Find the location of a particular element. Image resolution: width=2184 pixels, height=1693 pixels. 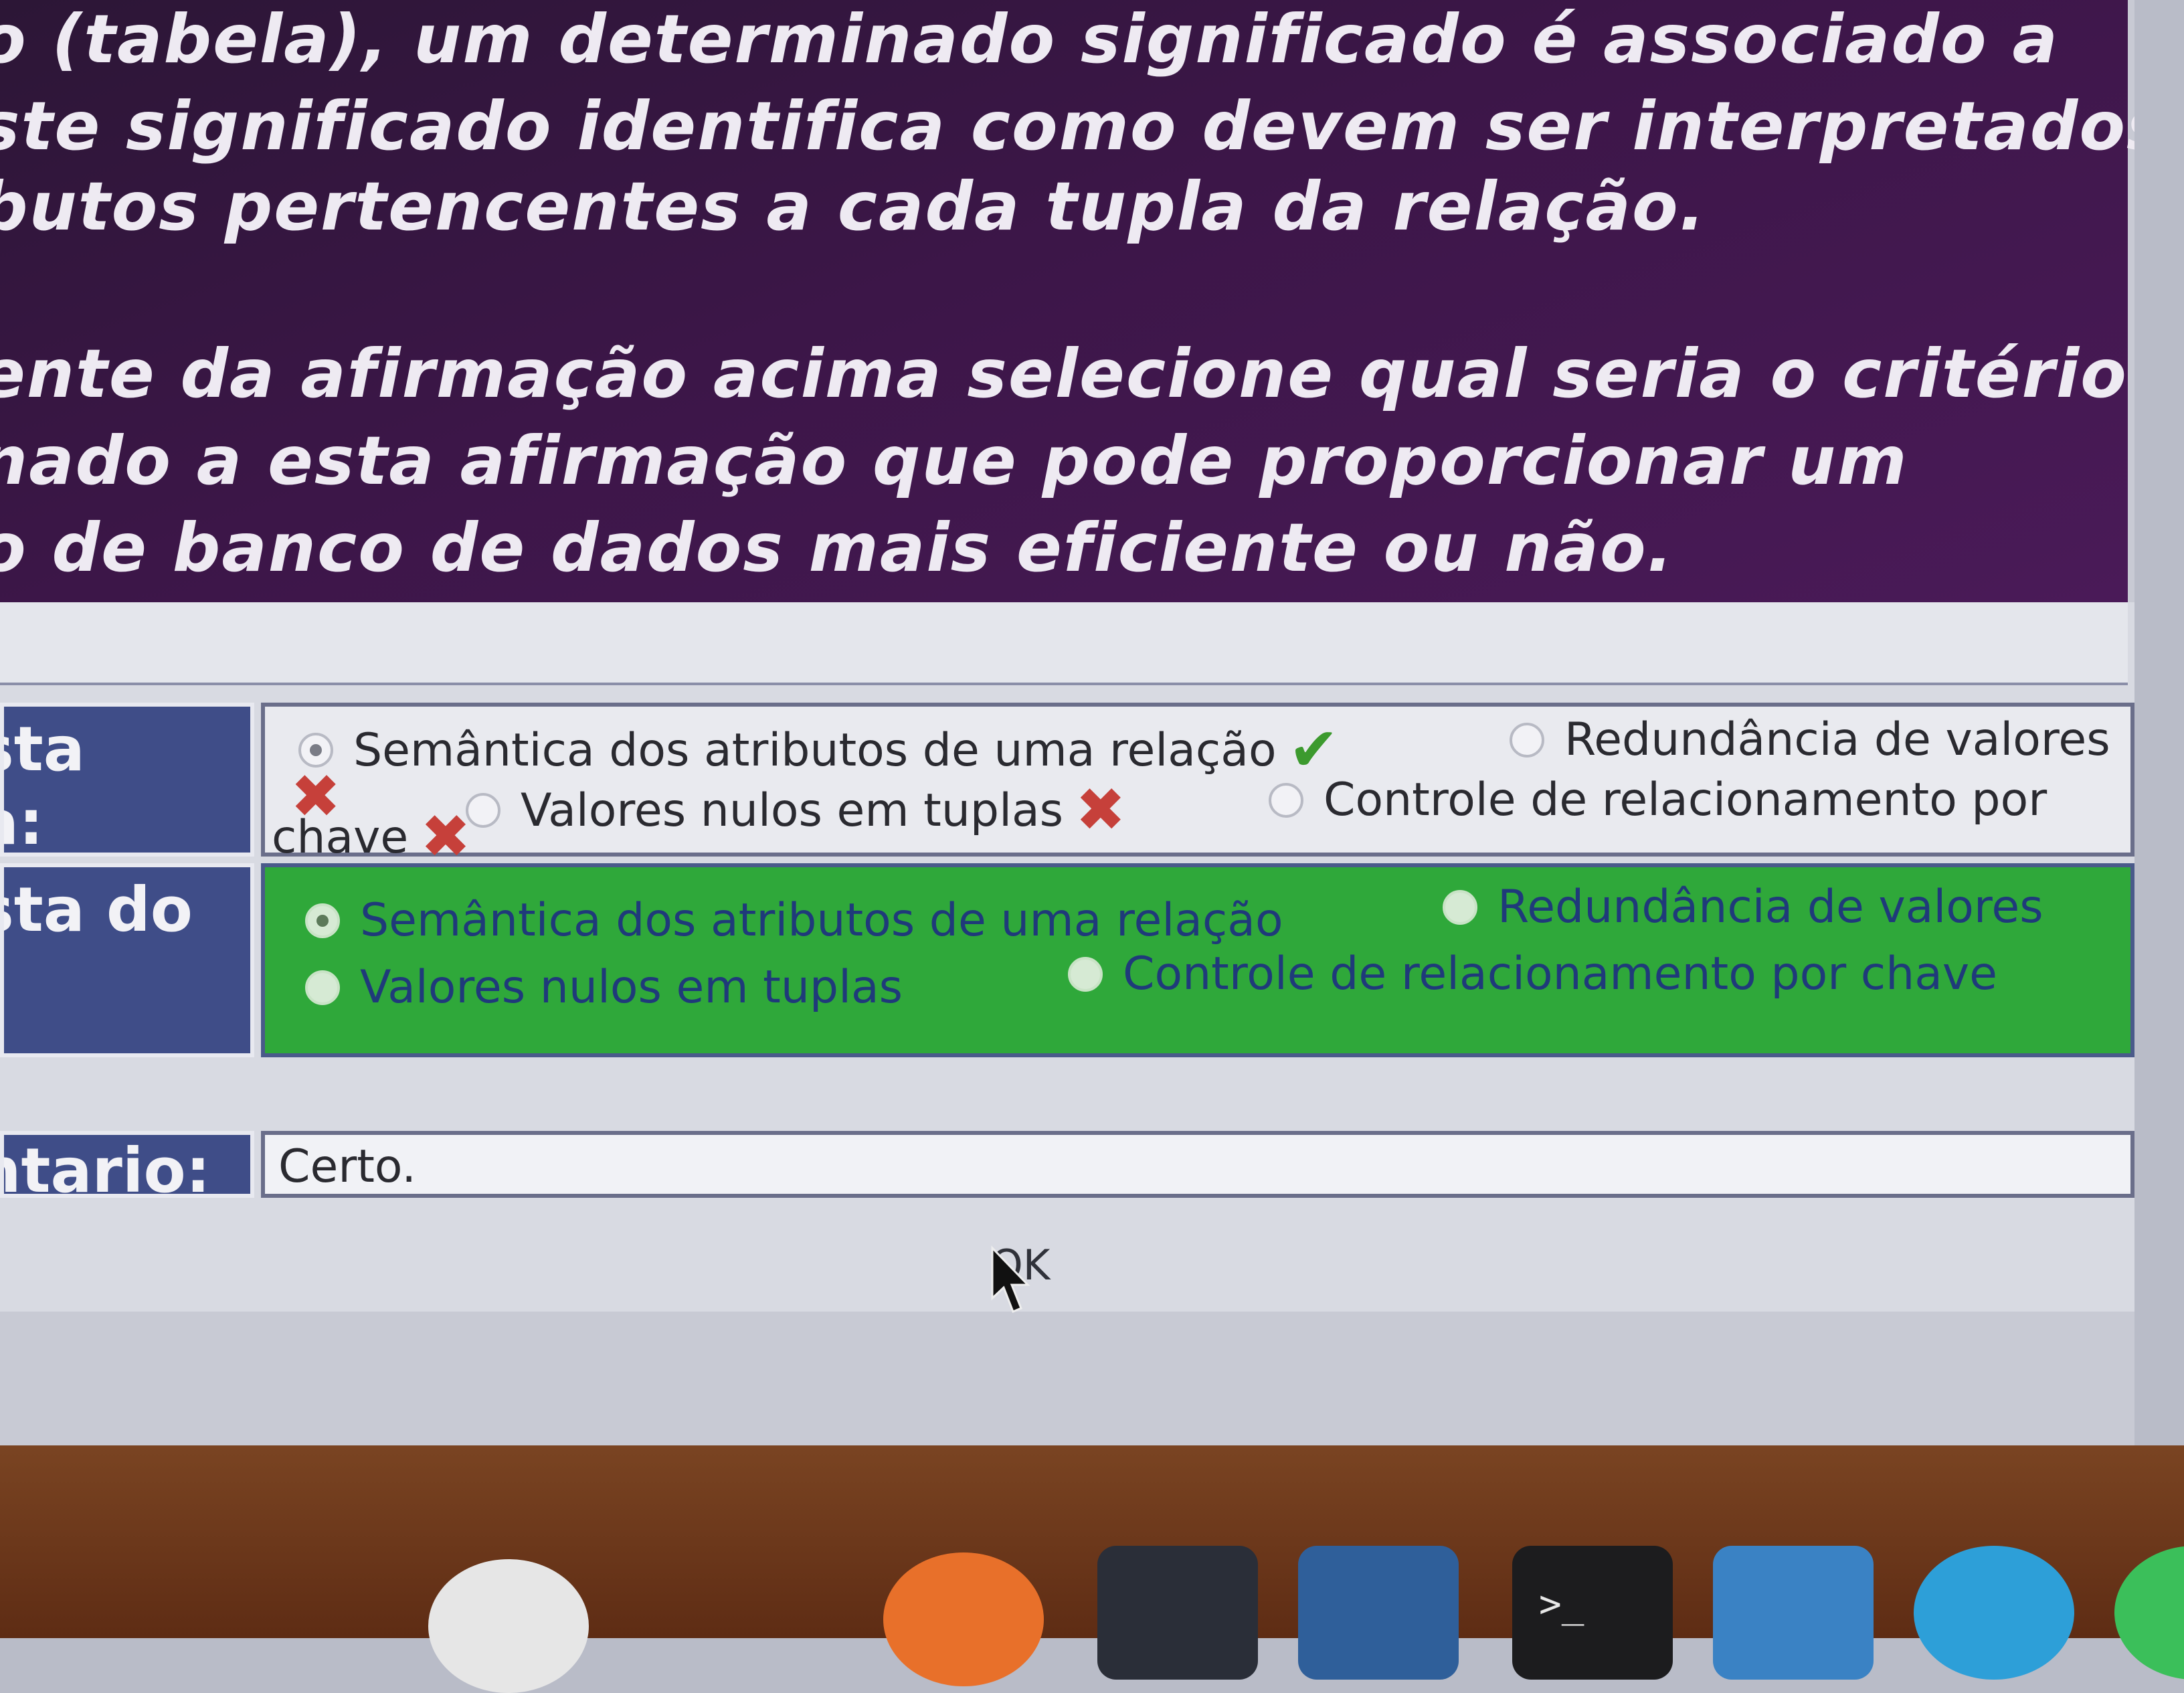

correct-option-redundancia: Redundância de valores is located at coordinates (1743, 907).